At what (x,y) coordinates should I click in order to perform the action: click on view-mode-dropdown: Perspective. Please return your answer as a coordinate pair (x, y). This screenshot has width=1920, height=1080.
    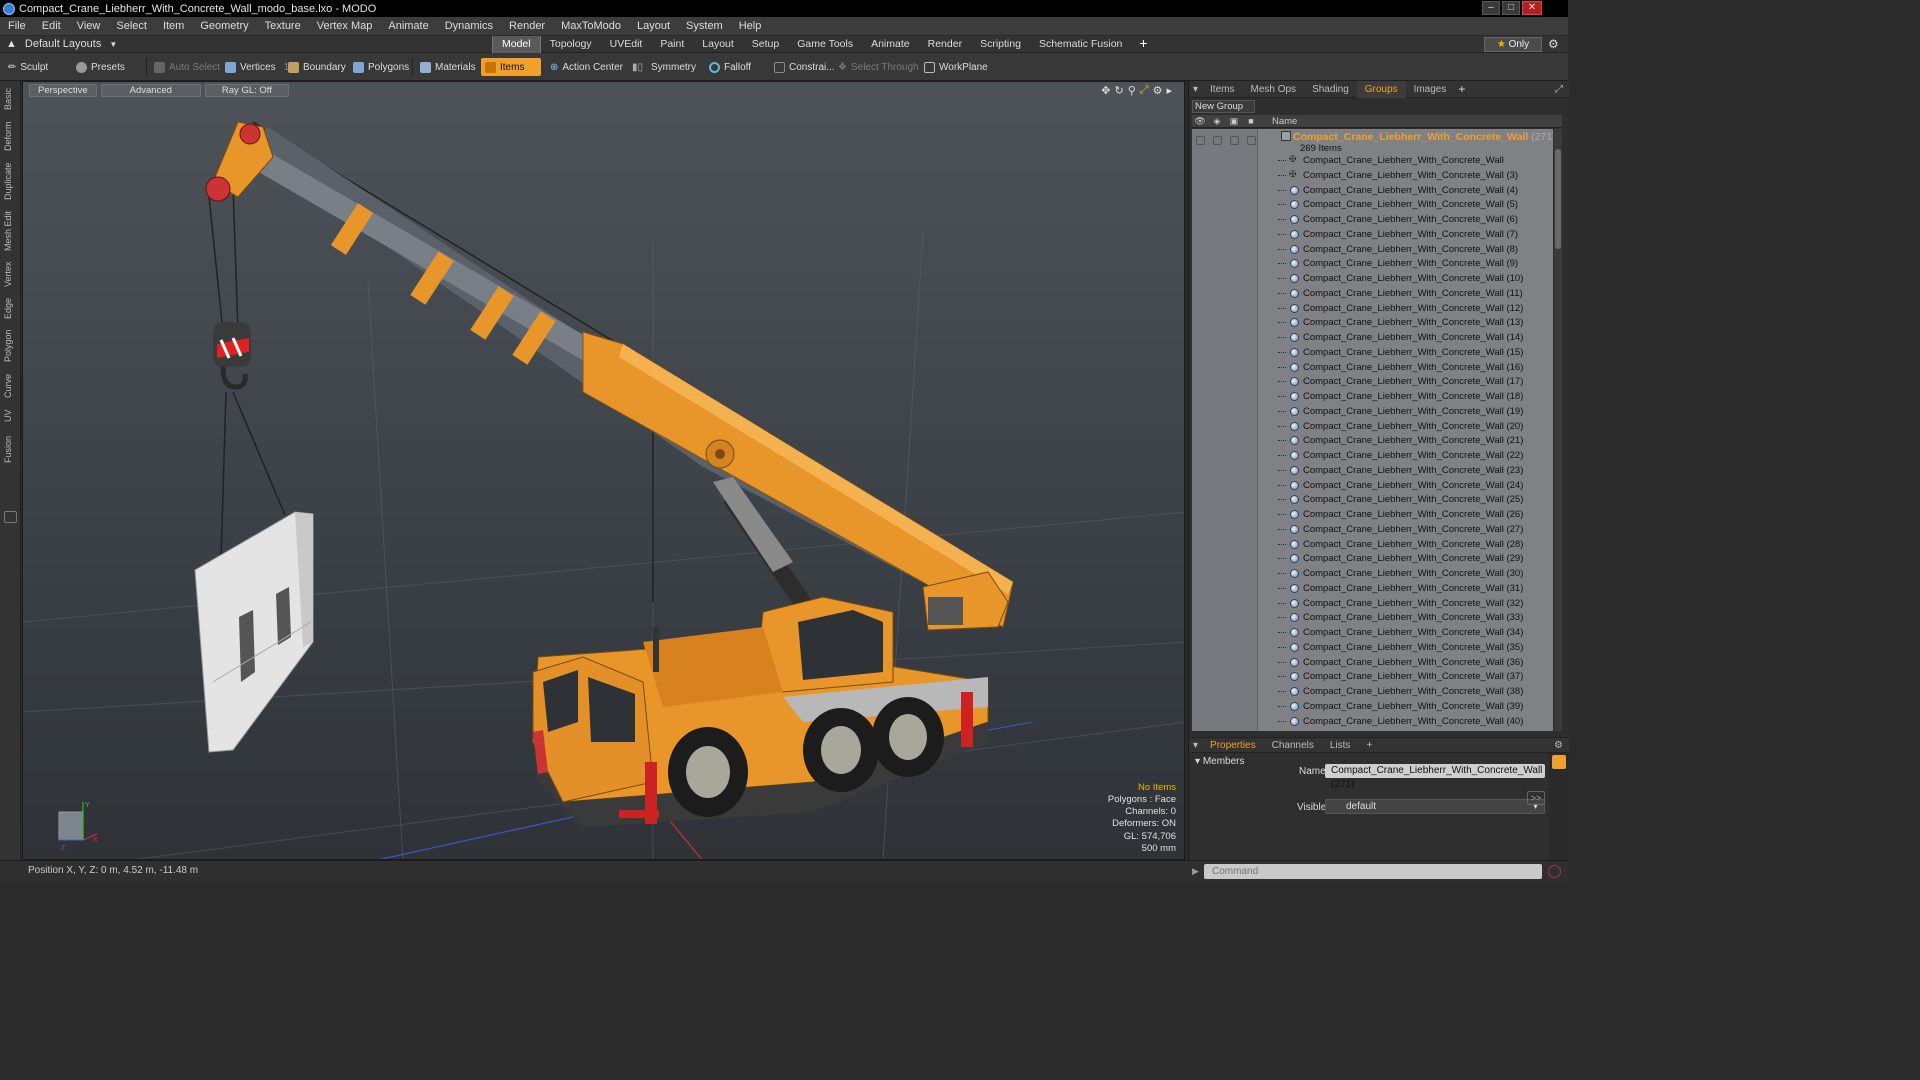
    Looking at the image, I should click on (63, 90).